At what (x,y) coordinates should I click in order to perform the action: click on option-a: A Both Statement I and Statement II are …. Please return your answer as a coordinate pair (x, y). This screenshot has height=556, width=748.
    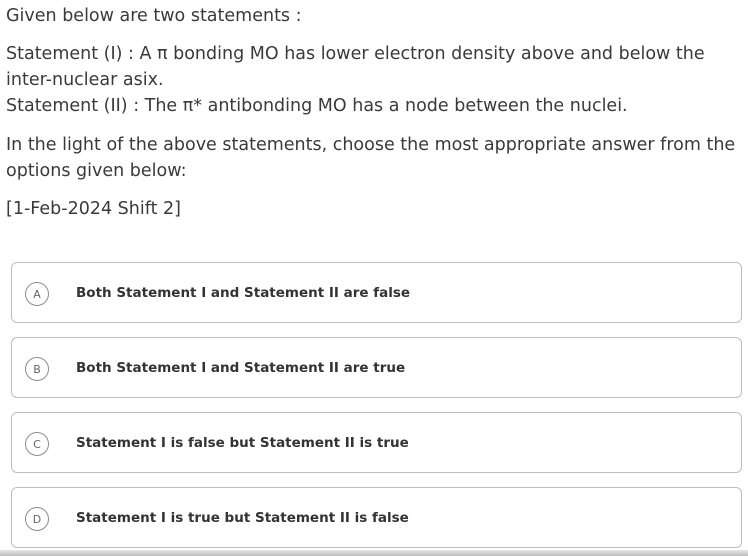
    Looking at the image, I should click on (376, 292).